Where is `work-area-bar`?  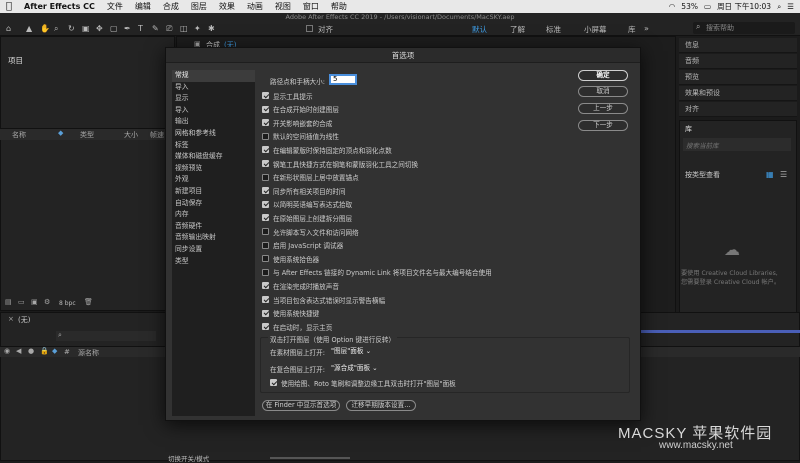
work-area-bar is located at coordinates (717, 331).